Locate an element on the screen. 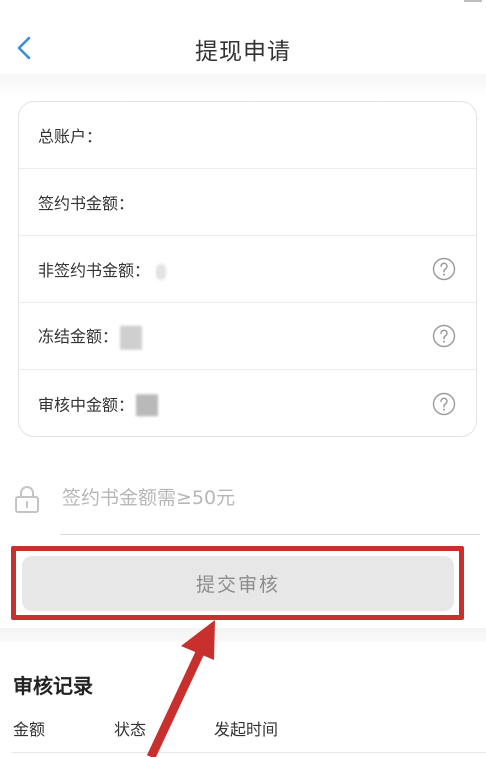  records-divider is located at coordinates (249, 752).